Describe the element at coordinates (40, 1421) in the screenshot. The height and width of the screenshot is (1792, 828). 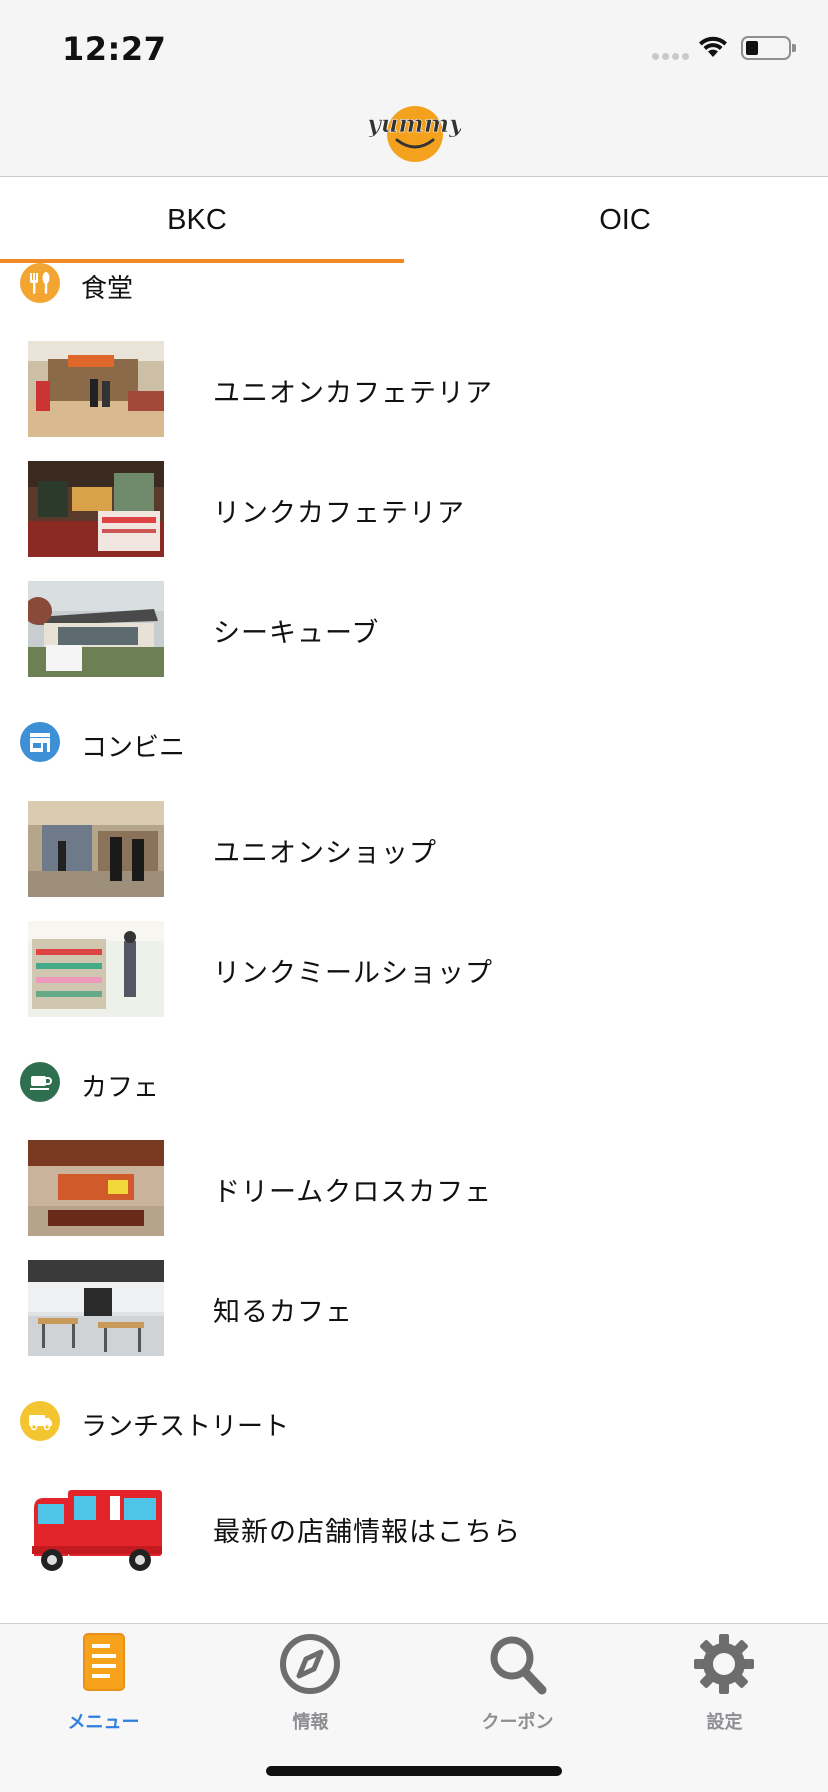
I see `food-truck-icon` at that location.